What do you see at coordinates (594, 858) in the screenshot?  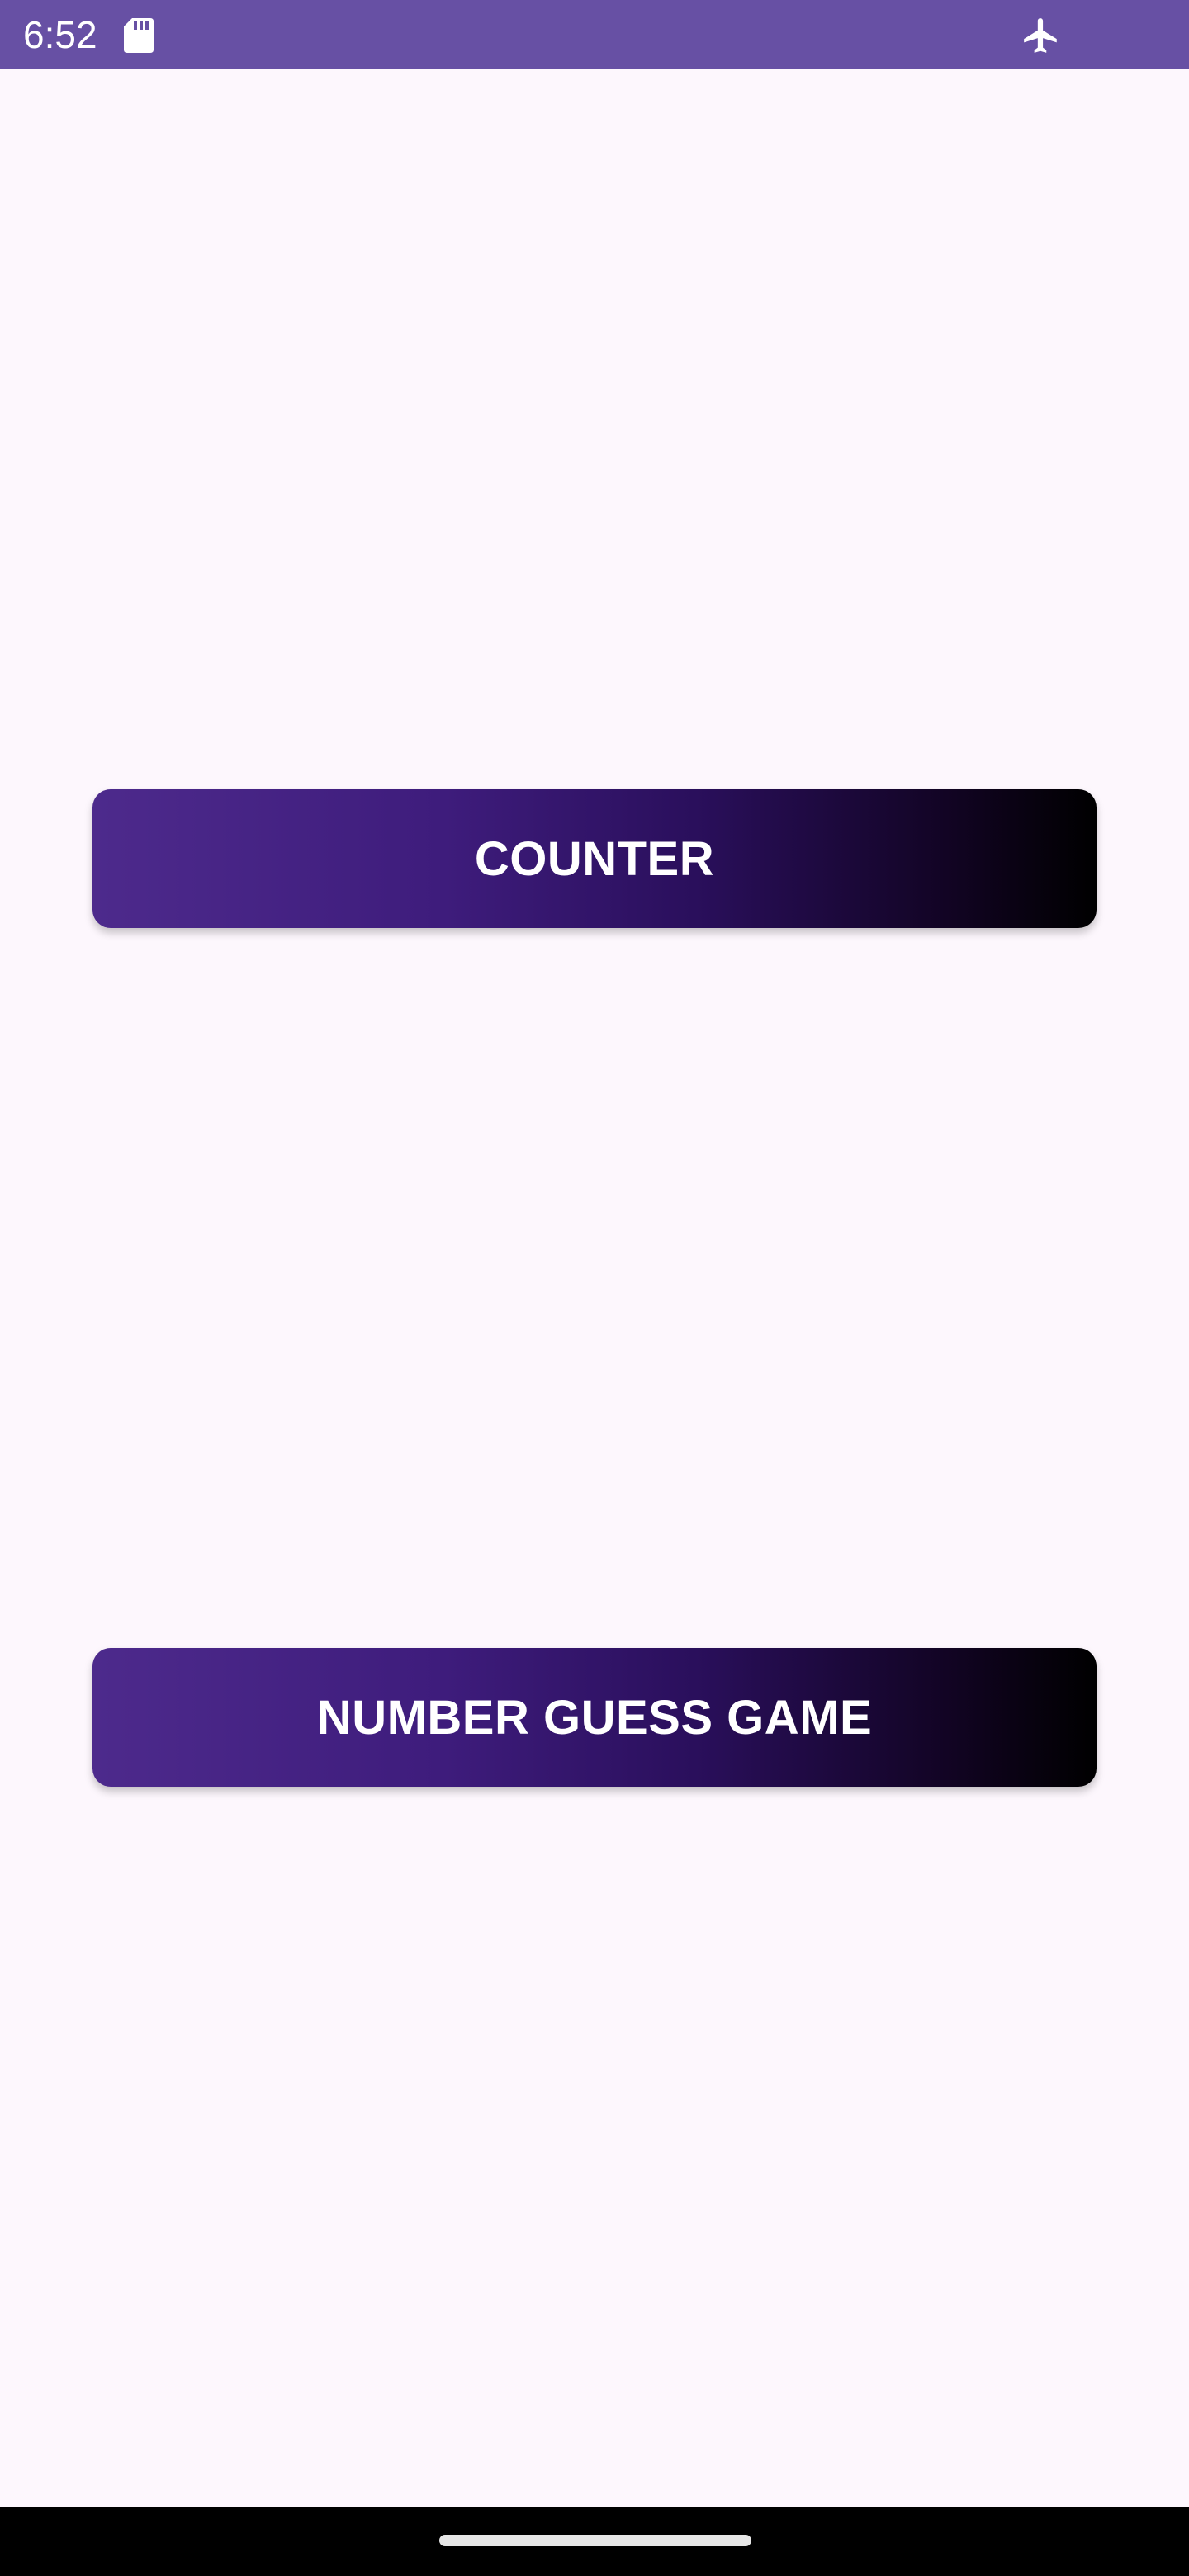 I see `counter-button: COUNTER` at bounding box center [594, 858].